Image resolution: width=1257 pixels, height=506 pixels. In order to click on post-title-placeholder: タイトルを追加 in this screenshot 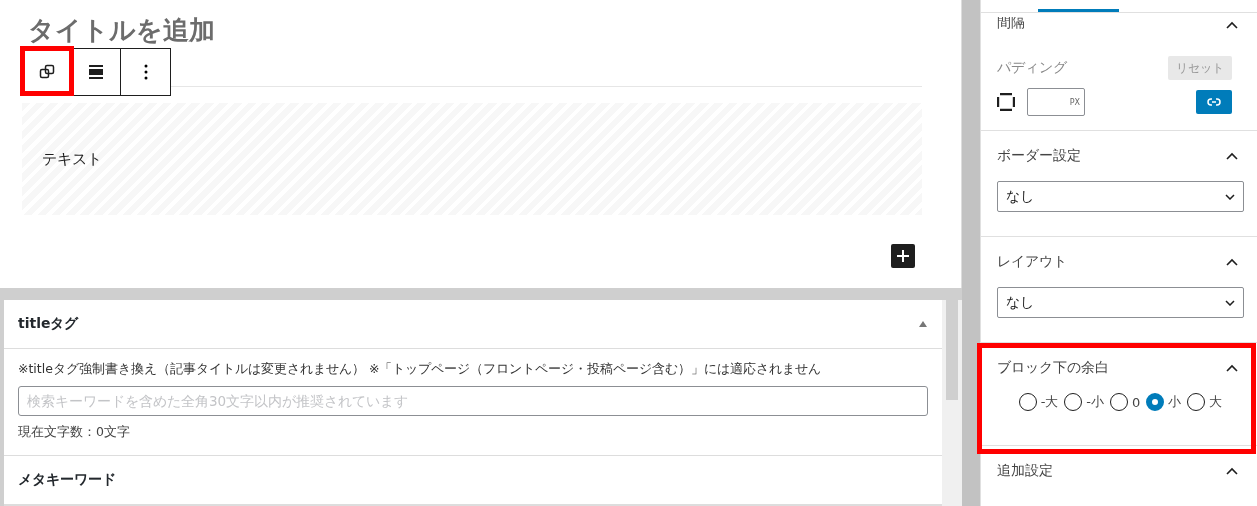, I will do `click(121, 30)`.